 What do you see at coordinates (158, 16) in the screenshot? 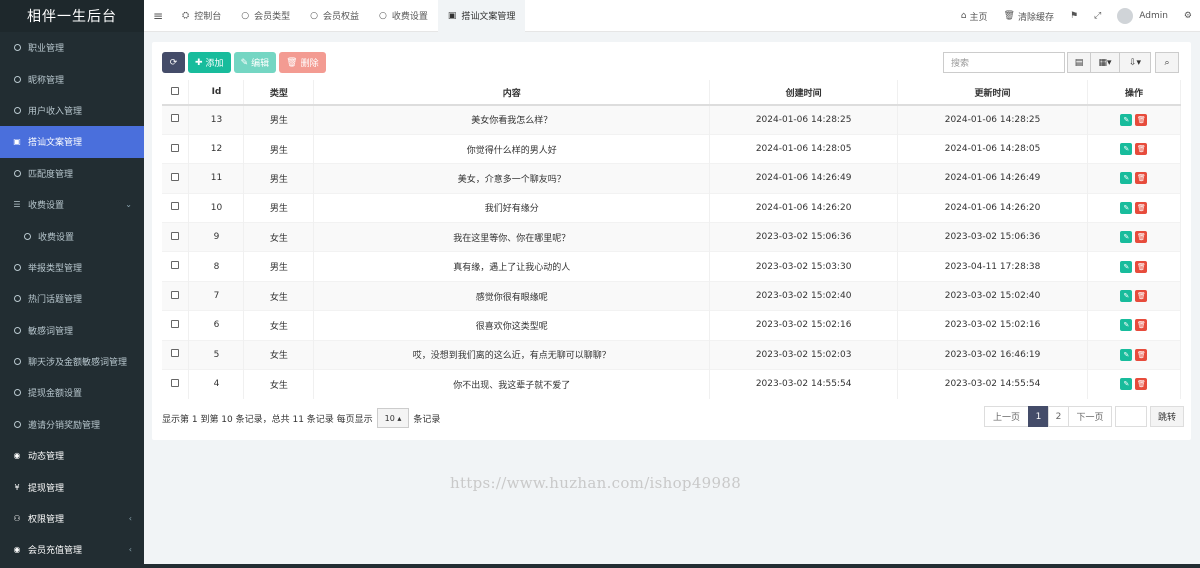
I see `menu-toggle-icon: ≡` at bounding box center [158, 16].